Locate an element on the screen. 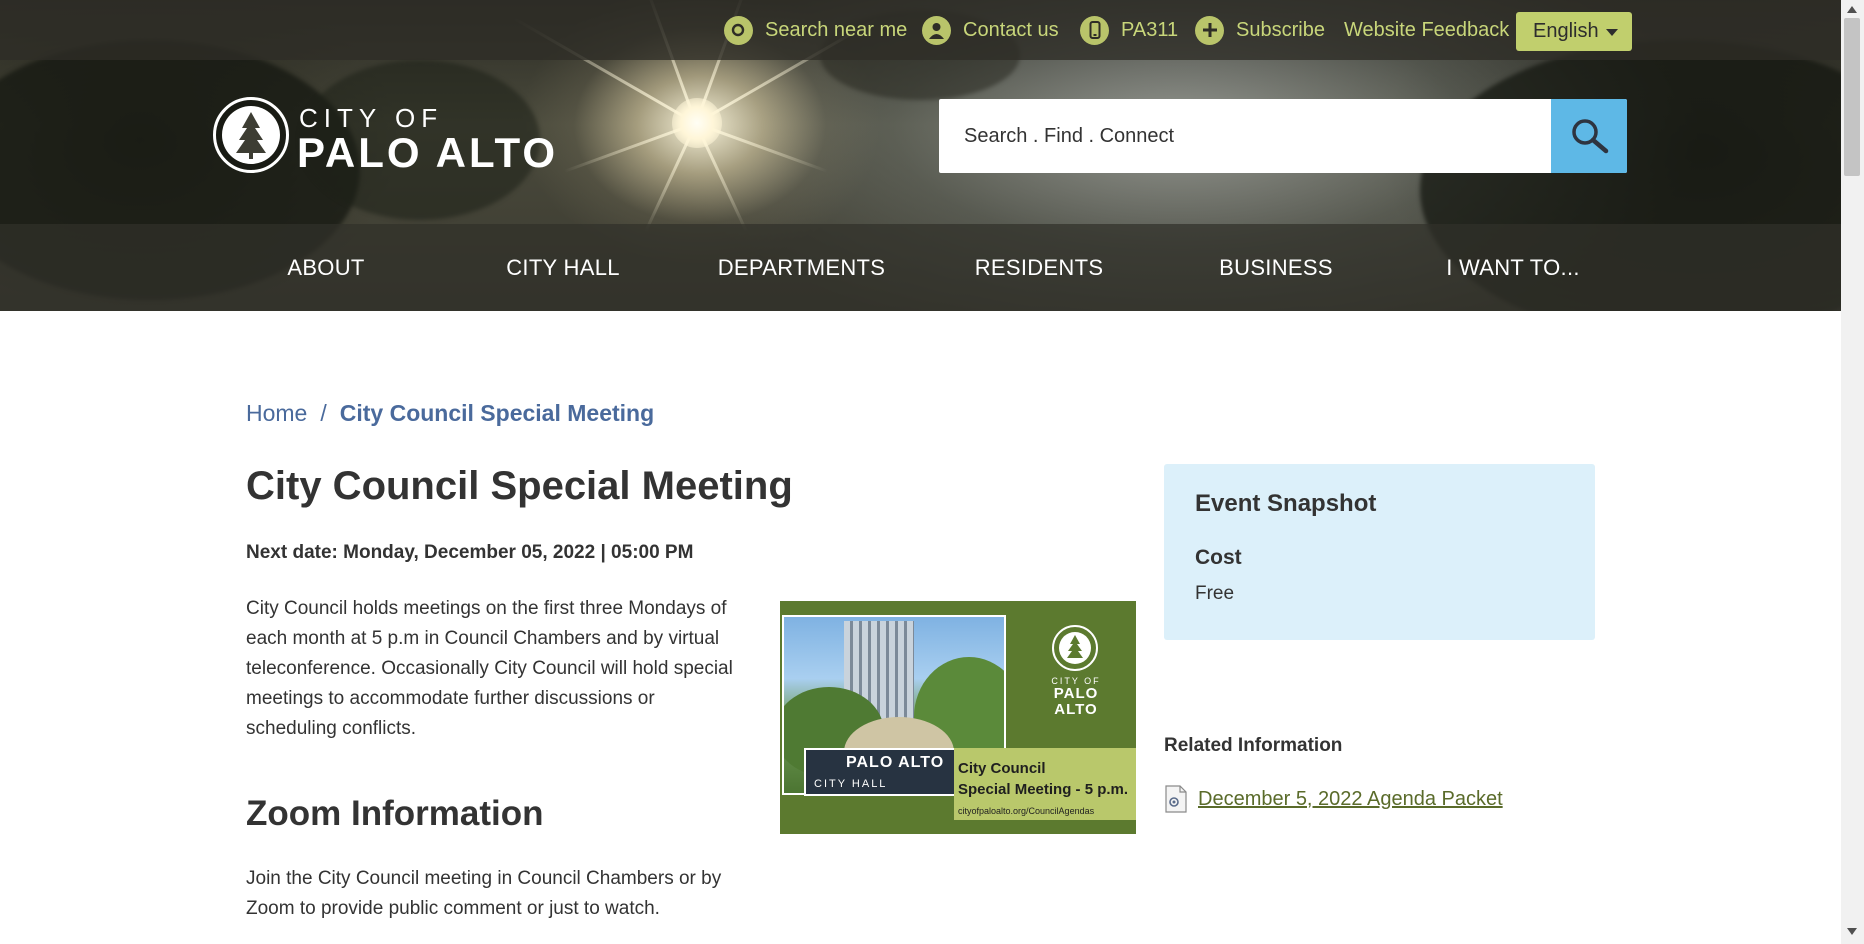  website-feedback-link: Website Feedback is located at coordinates (1426, 30).